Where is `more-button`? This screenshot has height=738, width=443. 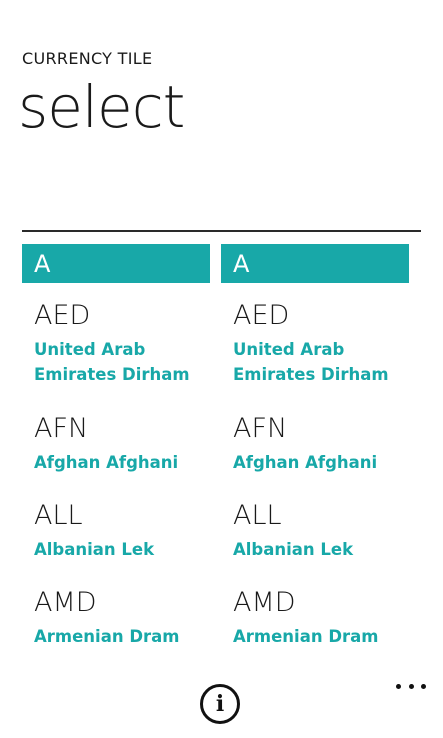
more-button is located at coordinates (411, 686).